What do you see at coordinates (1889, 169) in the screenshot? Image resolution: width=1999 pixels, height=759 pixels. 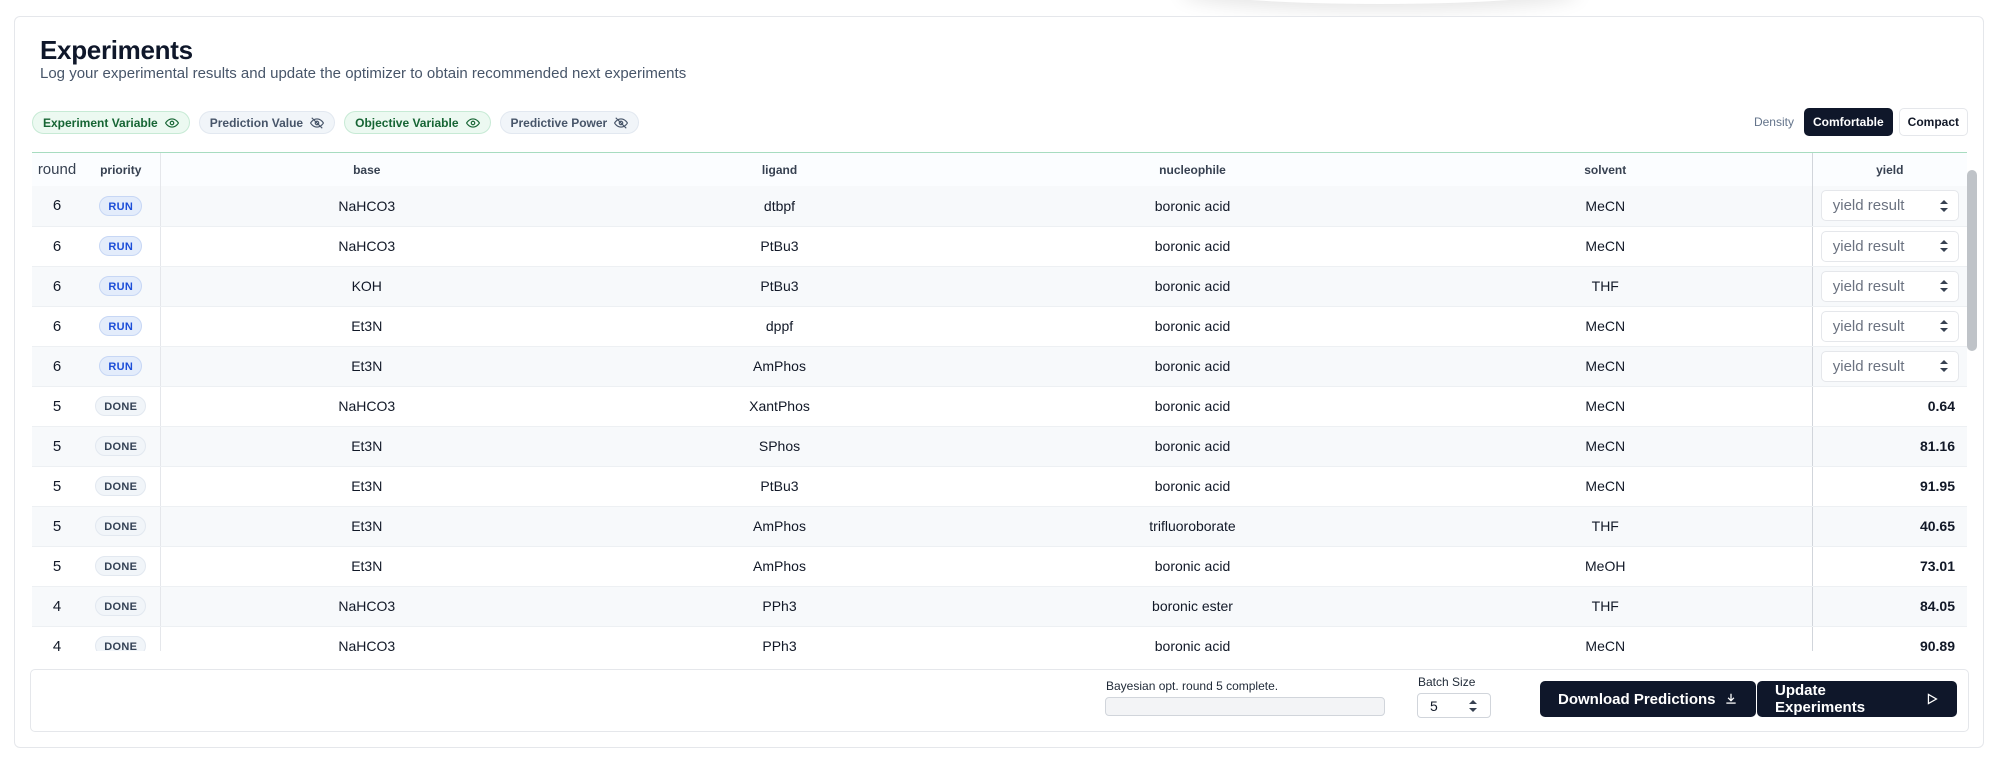 I see `column-header-yield: yield` at bounding box center [1889, 169].